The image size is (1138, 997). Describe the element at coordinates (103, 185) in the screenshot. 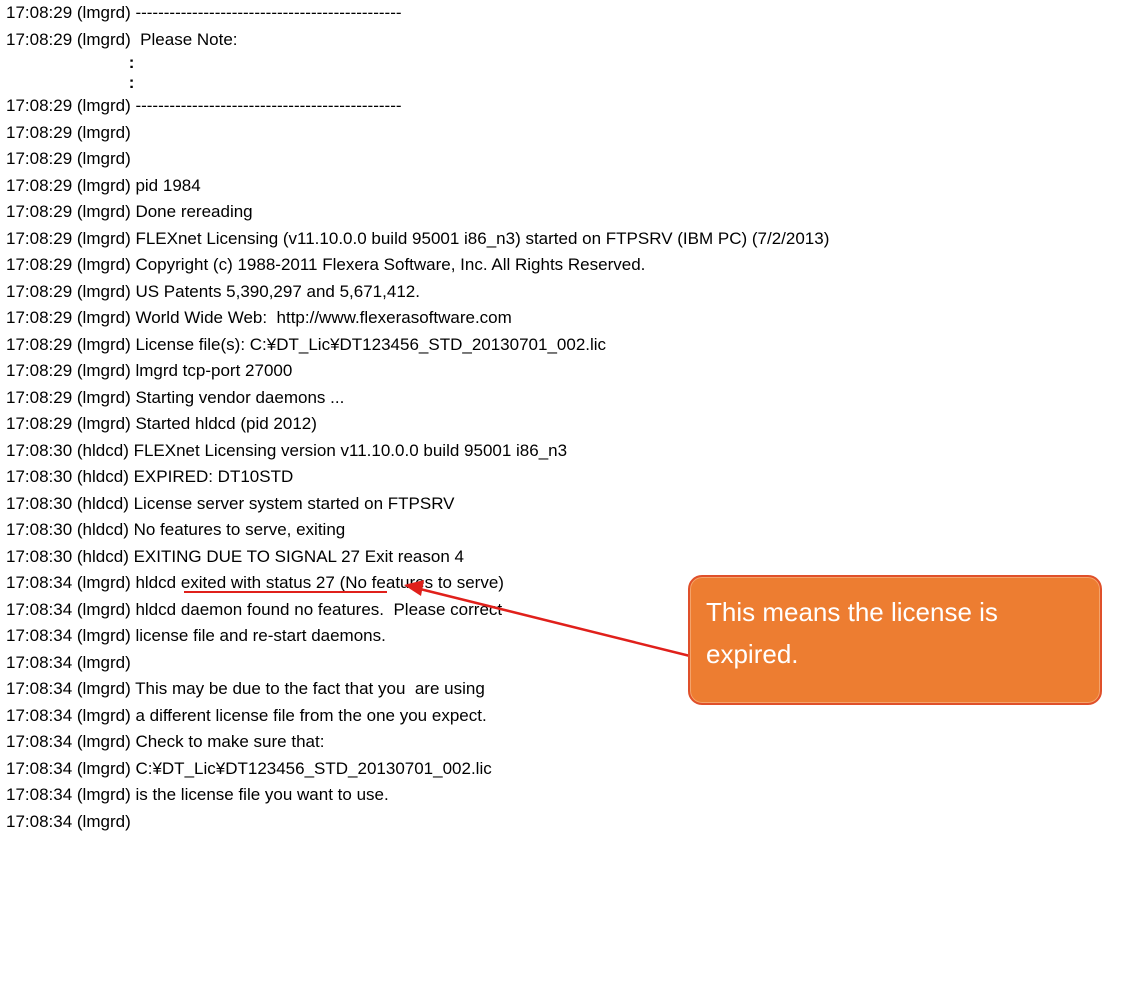

I see `log-line: 17:08:29 (lmgrd) pid 1984` at that location.